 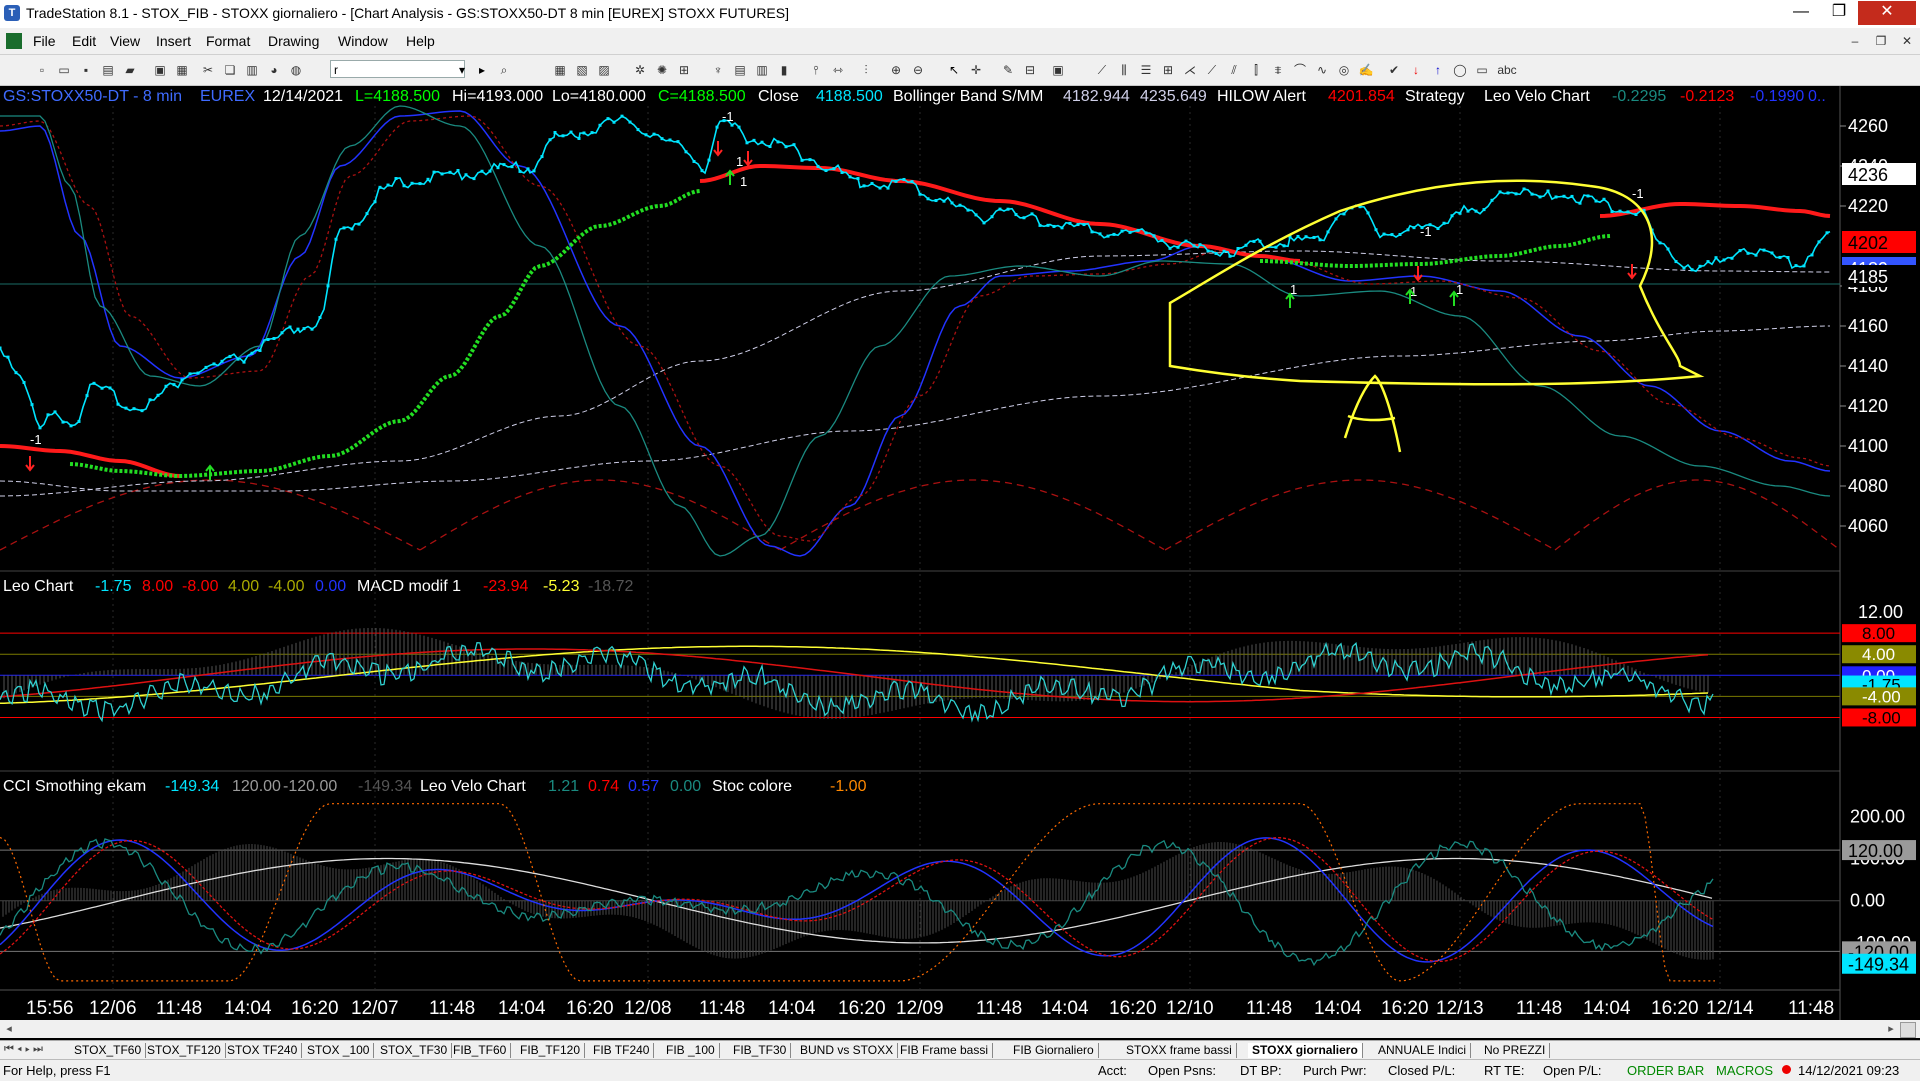 I want to click on checkmark-icon: ✔, so click(x=1394, y=70).